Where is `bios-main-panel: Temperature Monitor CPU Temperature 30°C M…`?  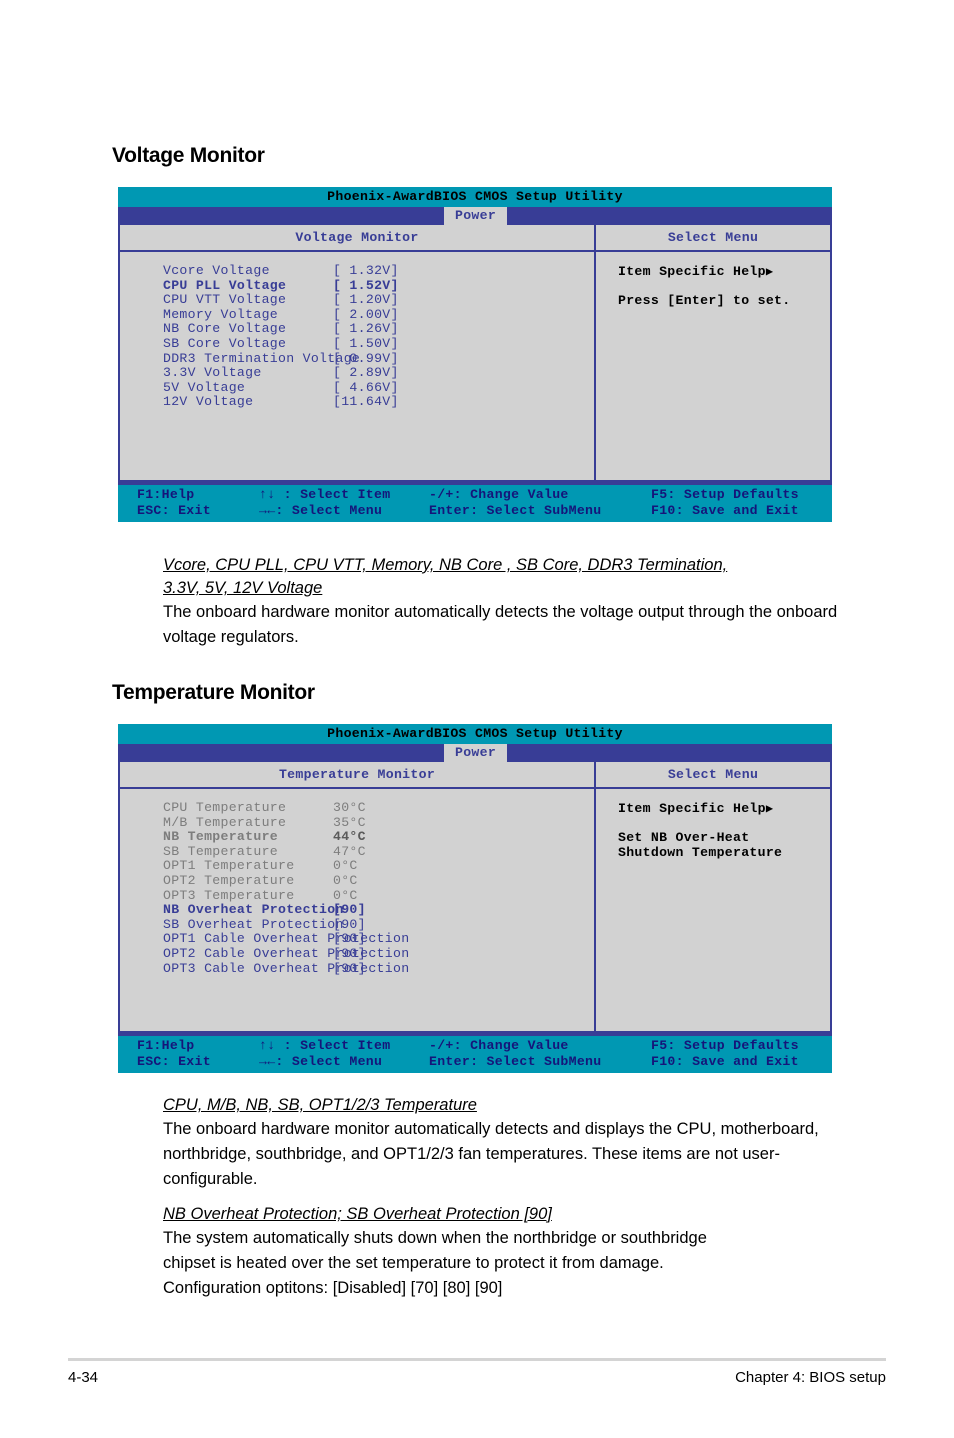 bios-main-panel: Temperature Monitor CPU Temperature 30°C M… is located at coordinates (358, 896).